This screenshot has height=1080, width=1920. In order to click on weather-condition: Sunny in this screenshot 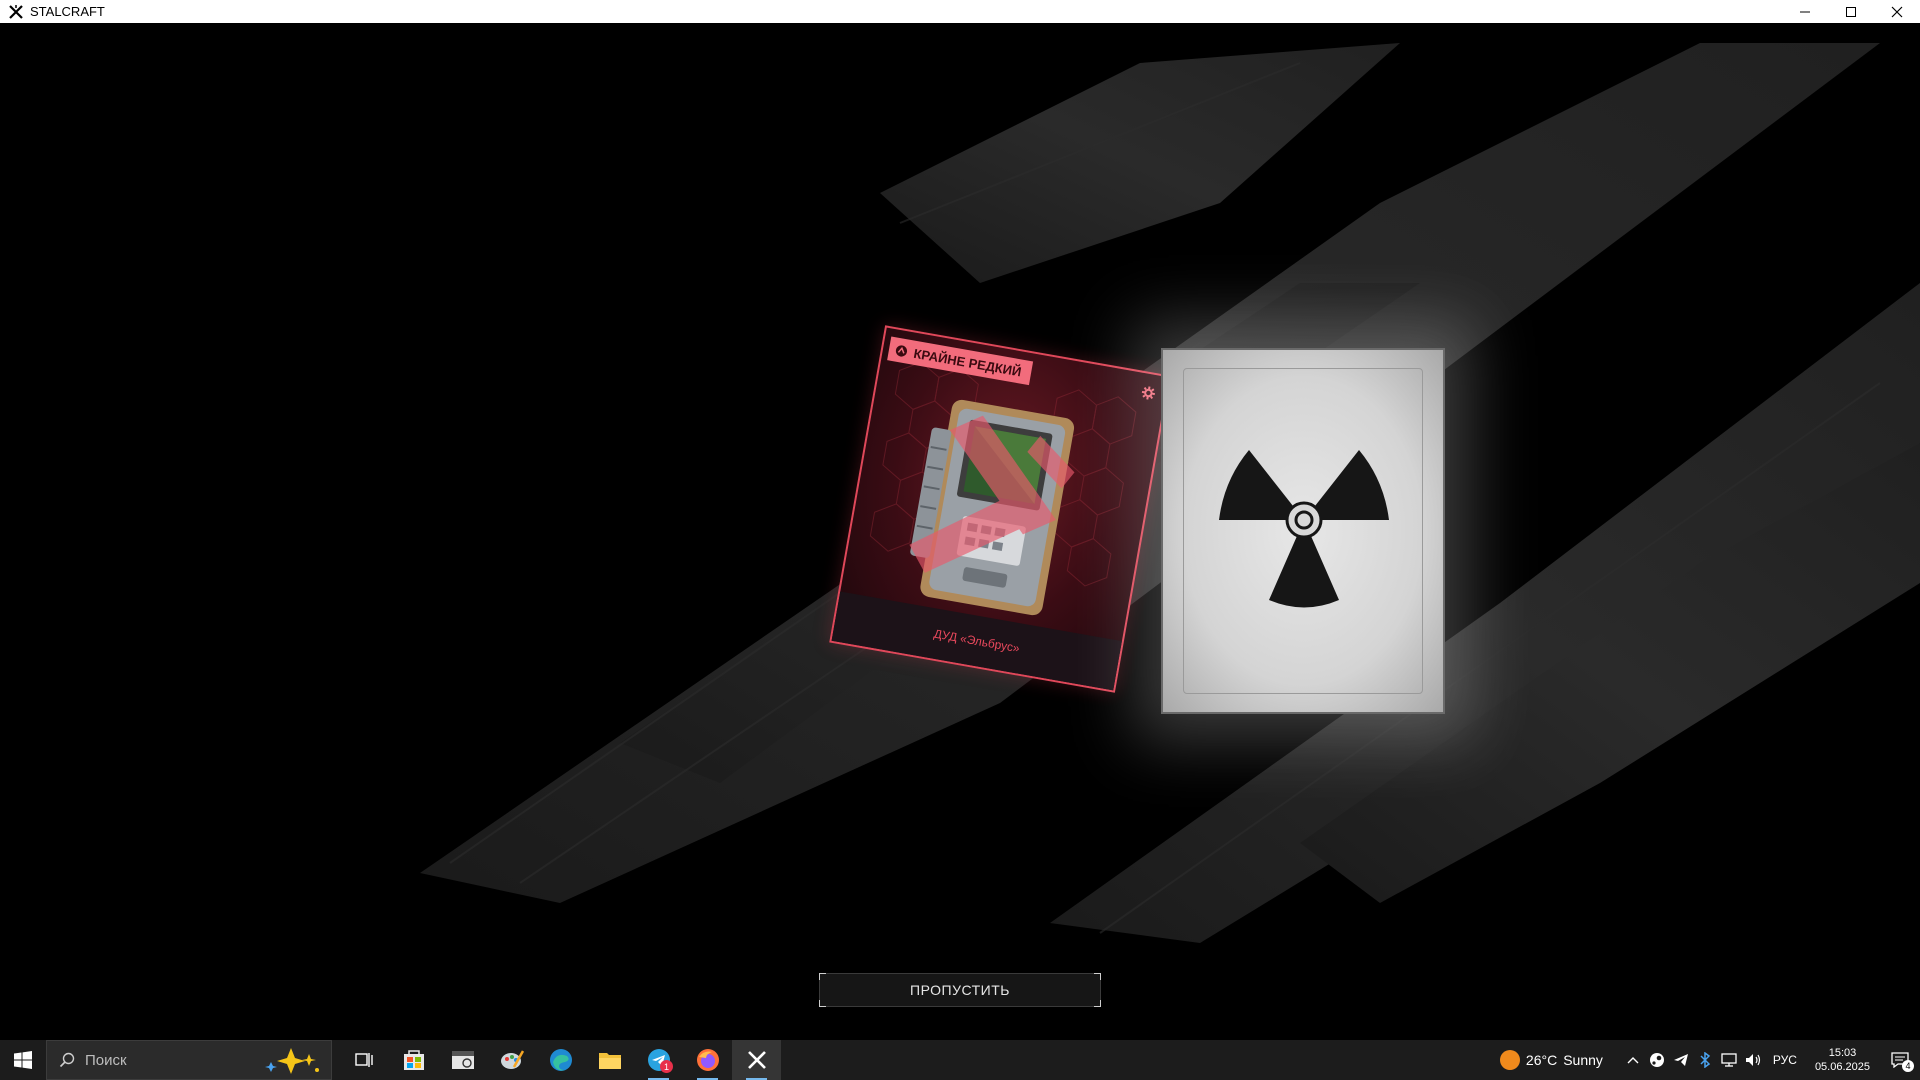, I will do `click(1583, 1060)`.